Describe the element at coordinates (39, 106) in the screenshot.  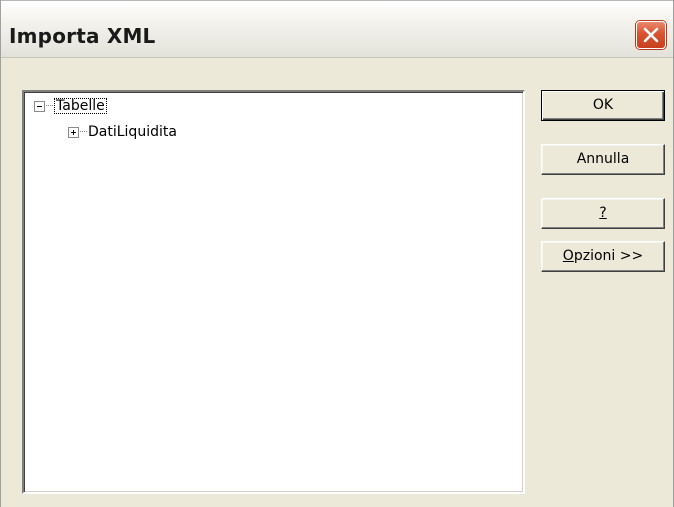
I see `collapse-icon` at that location.